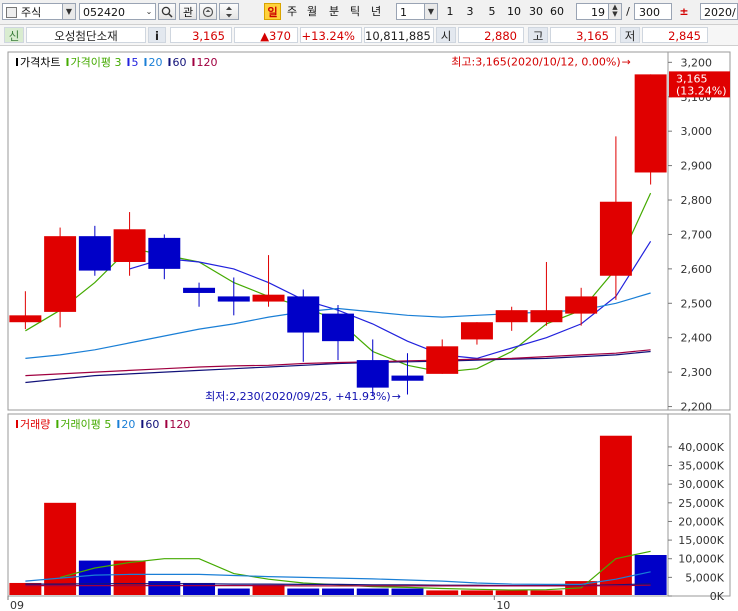 This screenshot has height=611, width=738. What do you see at coordinates (312, 11) in the screenshot?
I see `period-month-button: 월` at bounding box center [312, 11].